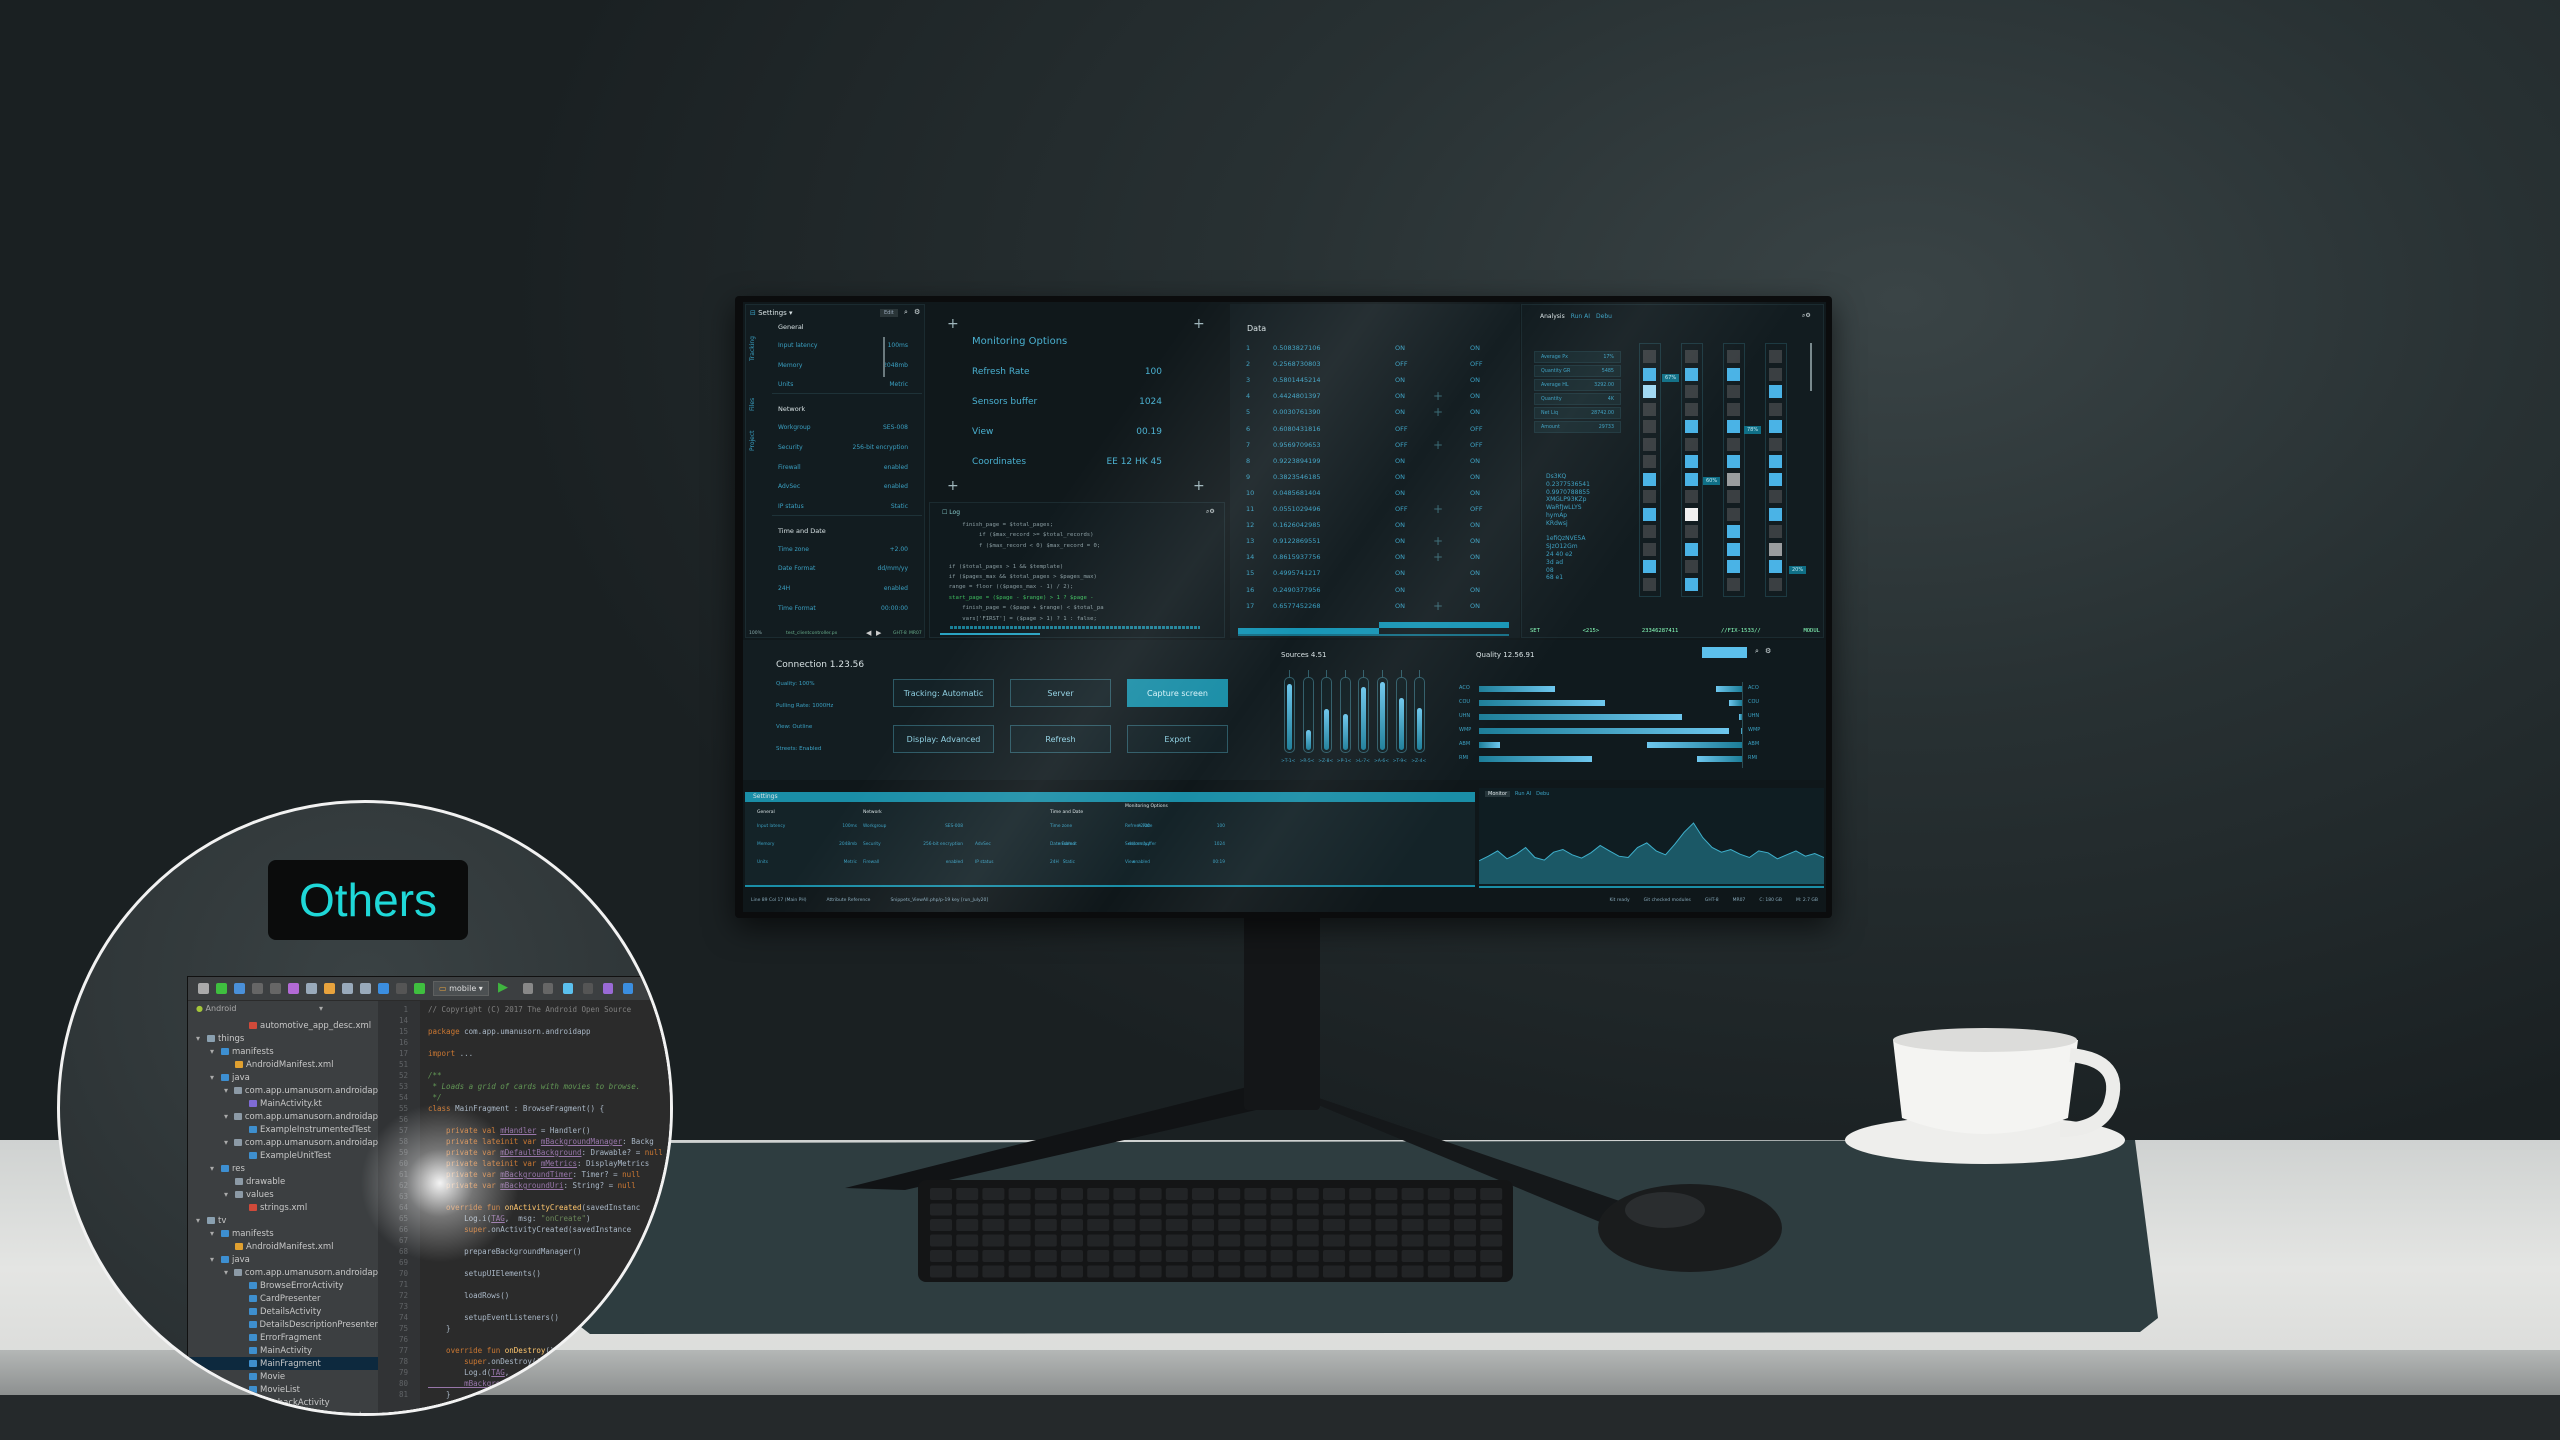 The width and height of the screenshot is (2560, 1440). I want to click on gear-icon: ⚙, so click(1768, 651).